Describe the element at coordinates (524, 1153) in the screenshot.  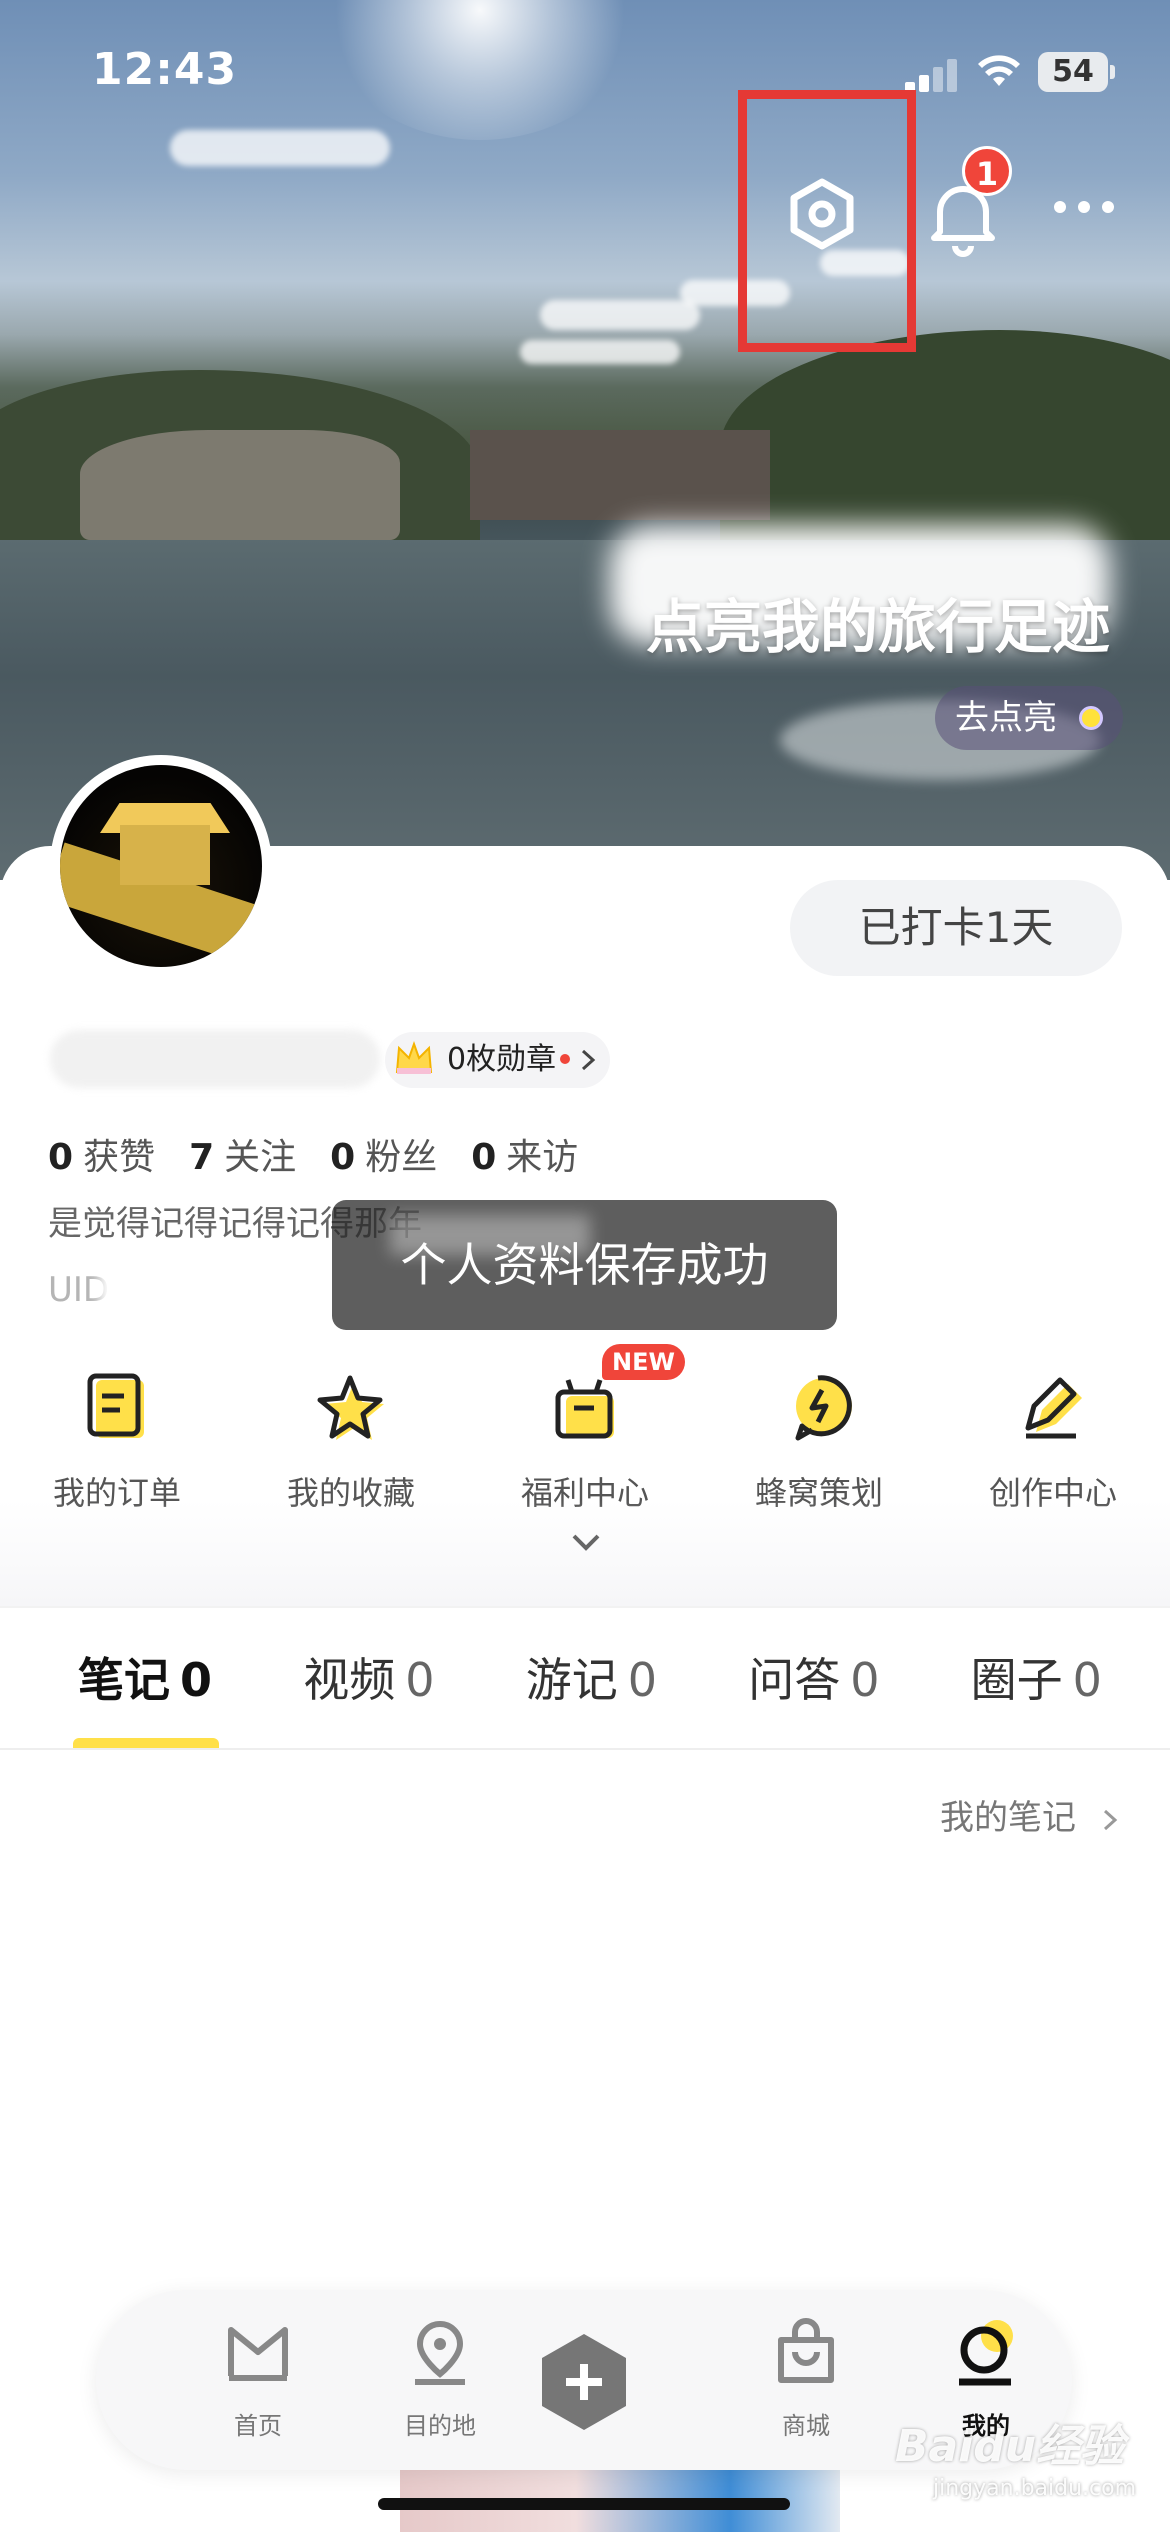
I see `stat-visitors: 0 来访` at that location.